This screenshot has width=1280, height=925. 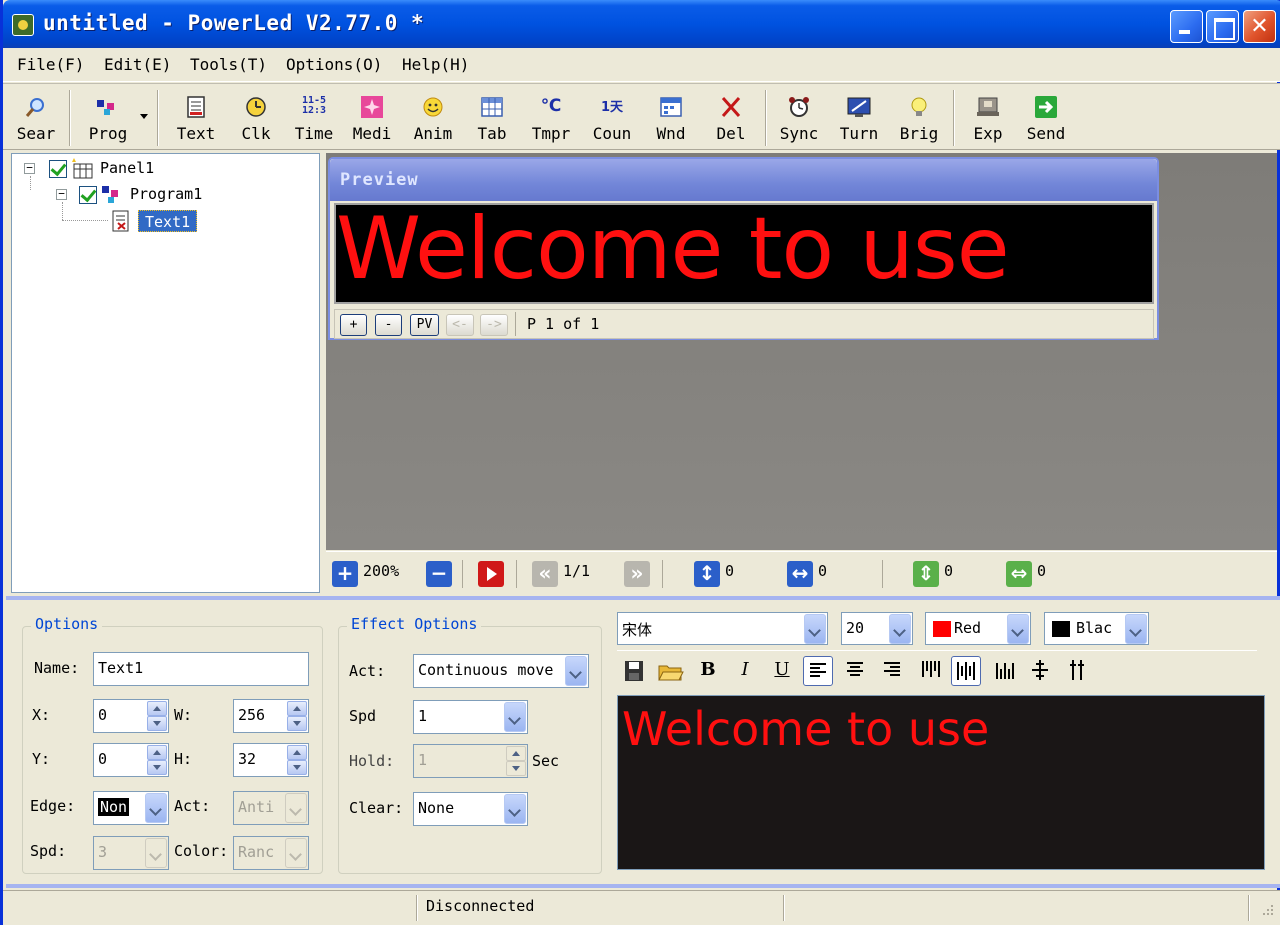 What do you see at coordinates (345, 574) in the screenshot?
I see `zoom-in-icon: +` at bounding box center [345, 574].